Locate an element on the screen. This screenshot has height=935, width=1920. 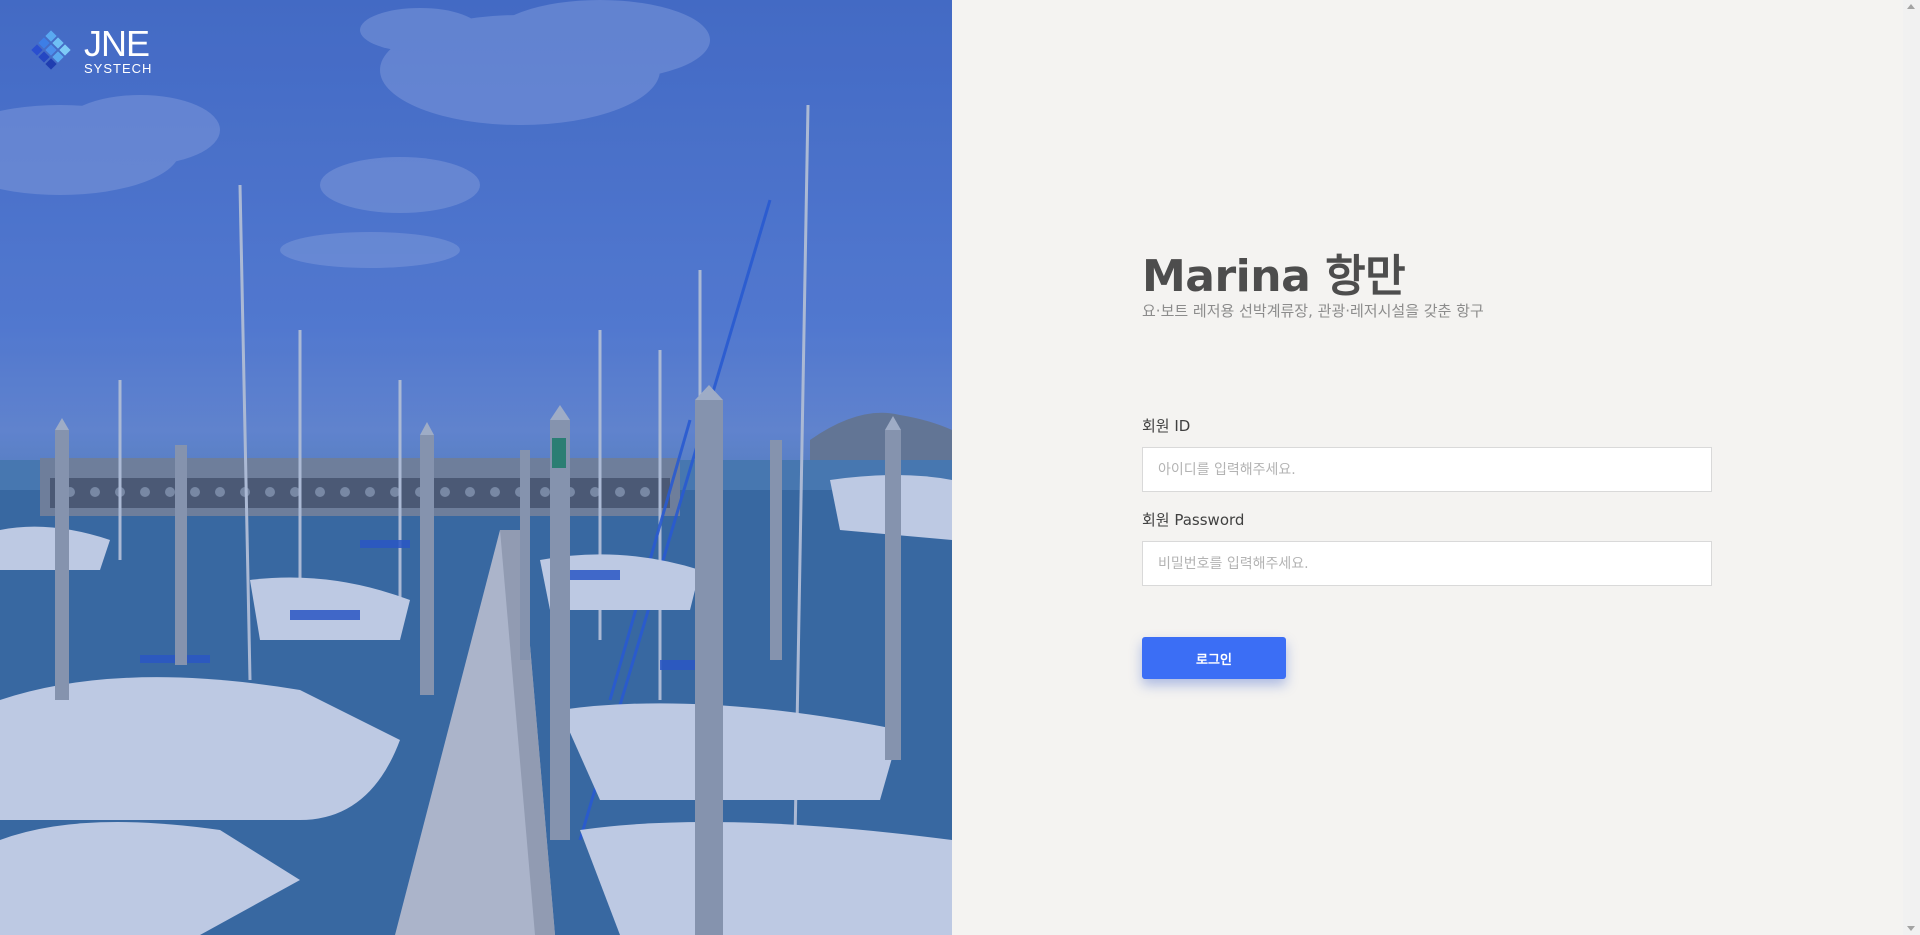
login-button: 로그인 is located at coordinates (1214, 658).